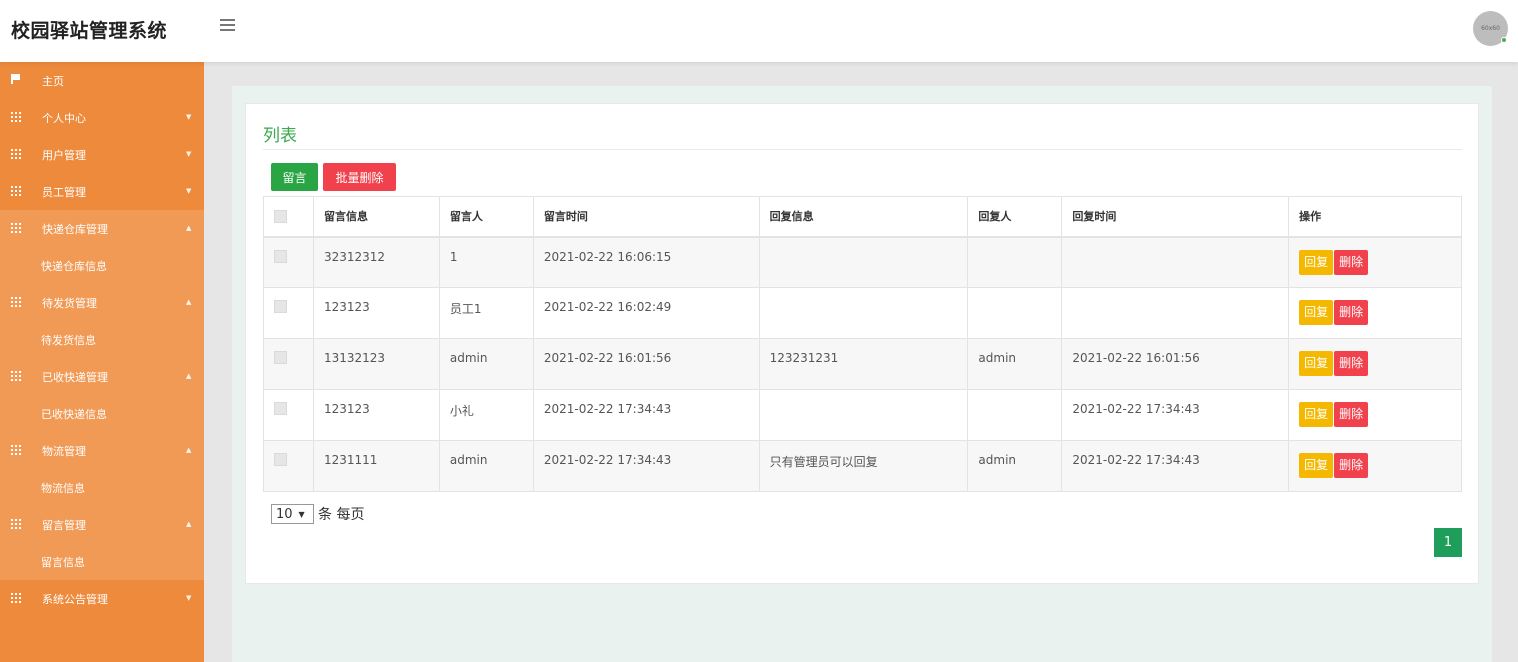 The height and width of the screenshot is (662, 1518). I want to click on table-cell: 123231231, so click(863, 364).